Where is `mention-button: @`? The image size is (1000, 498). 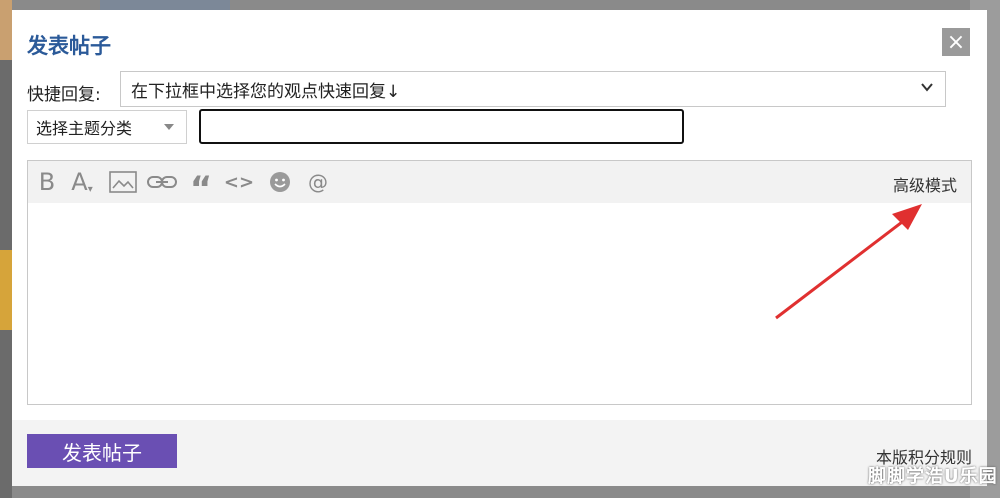 mention-button: @ is located at coordinates (318, 182).